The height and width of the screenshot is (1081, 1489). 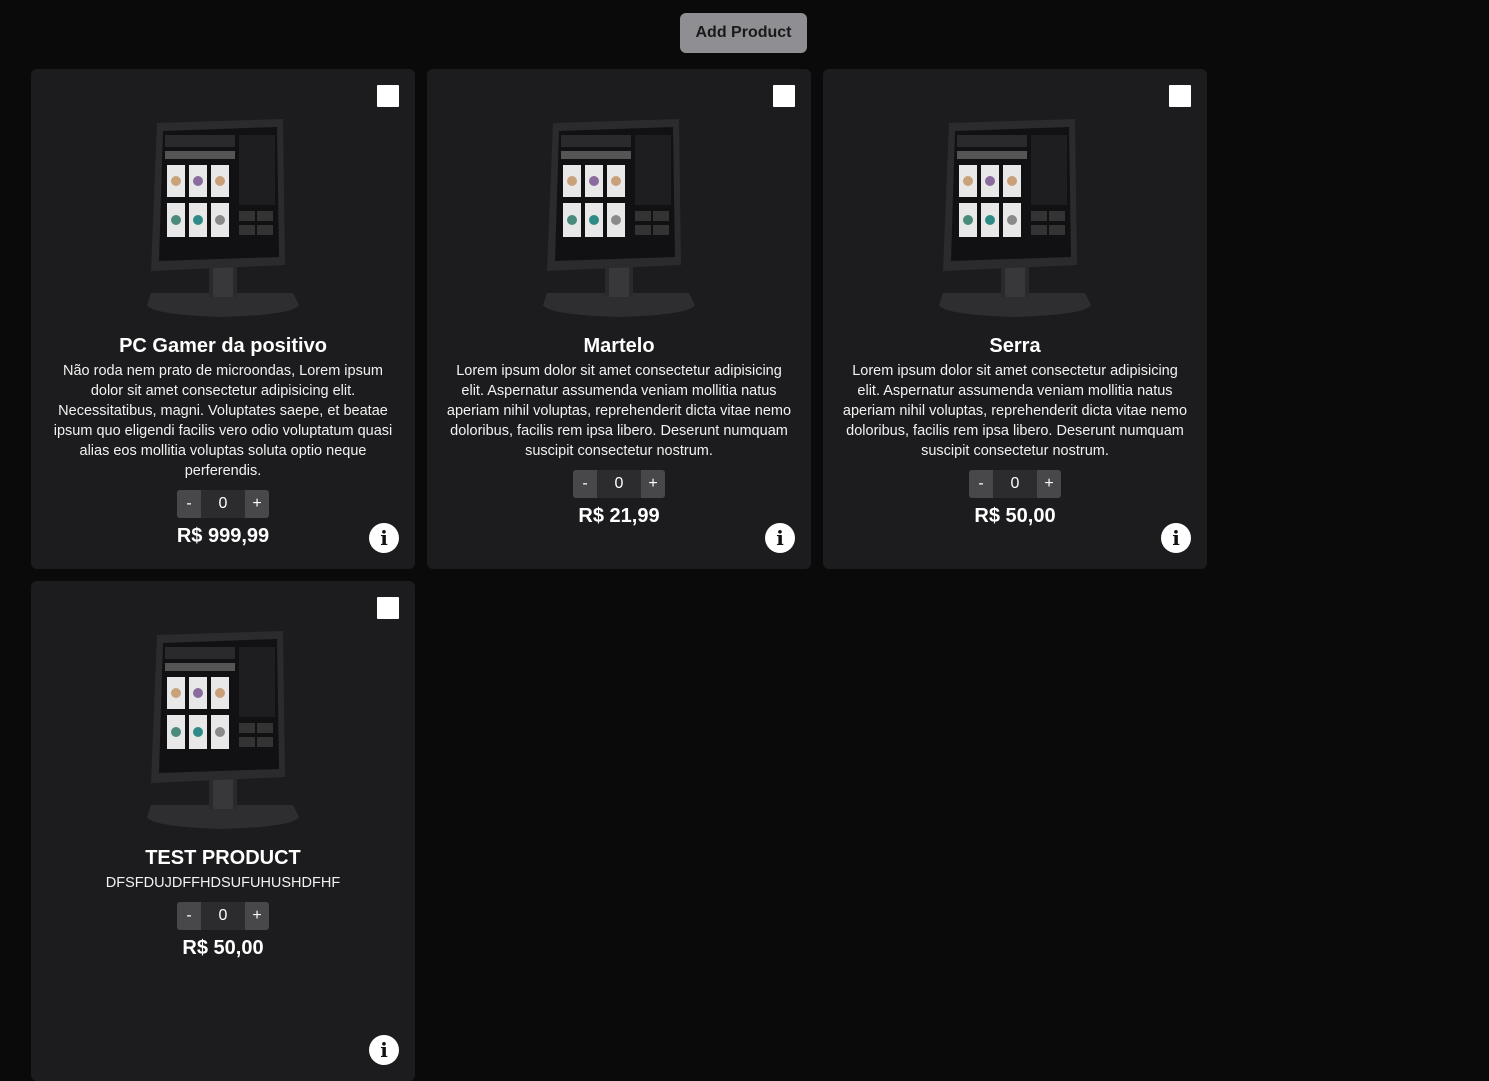 I want to click on add-product-button: Add Product, so click(x=743, y=33).